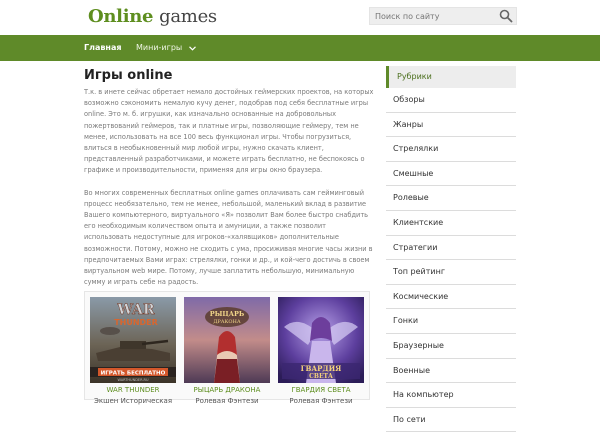 Image resolution: width=600 pixels, height=432 pixels. I want to click on game-title: WAR THUNDER, so click(133, 390).